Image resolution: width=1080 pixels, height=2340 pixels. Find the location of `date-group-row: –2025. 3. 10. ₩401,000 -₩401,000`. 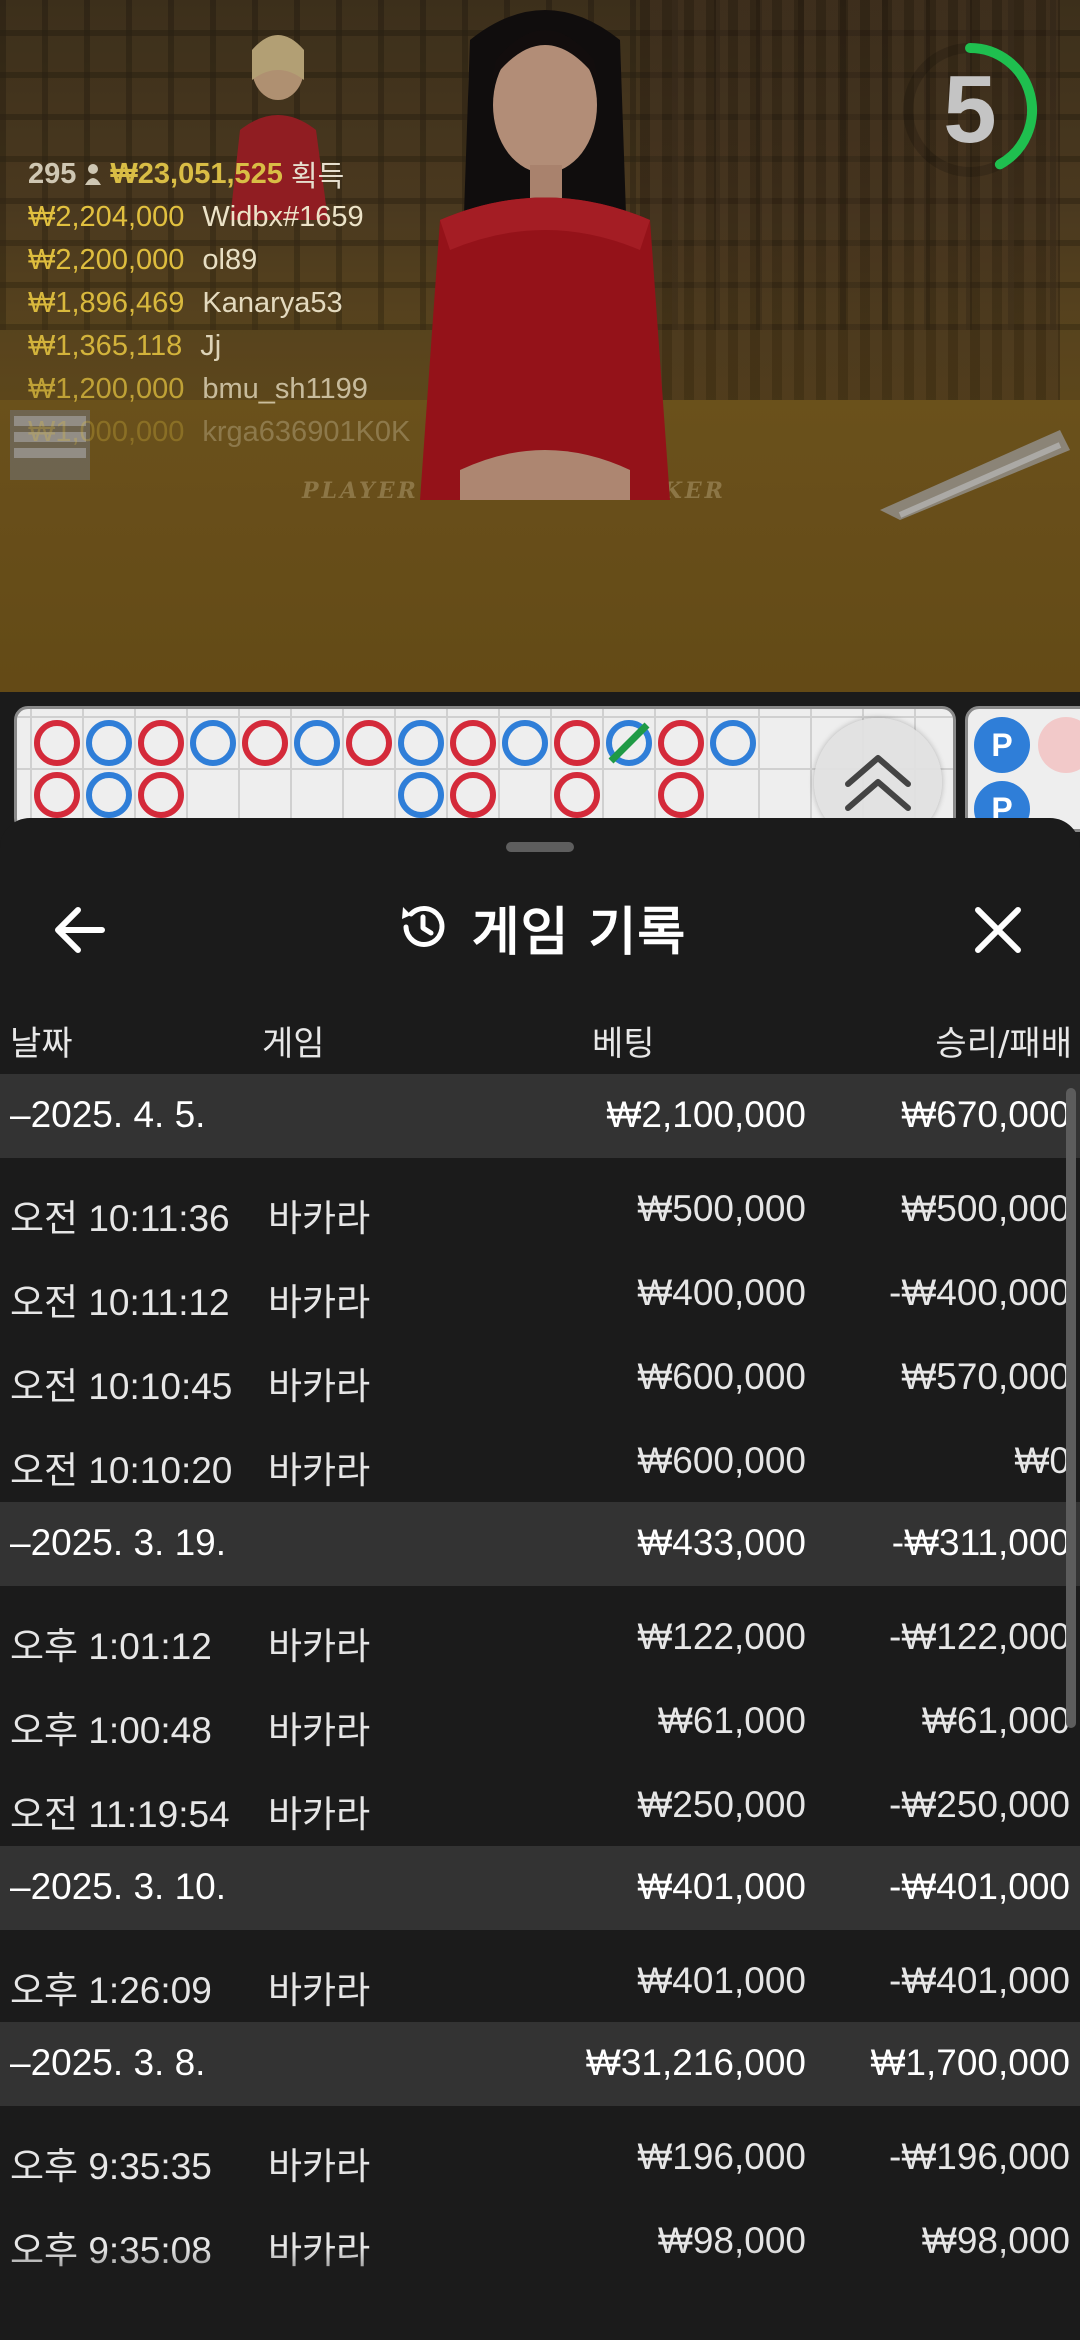

date-group-row: –2025. 3. 10. ₩401,000 -₩401,000 is located at coordinates (540, 1888).